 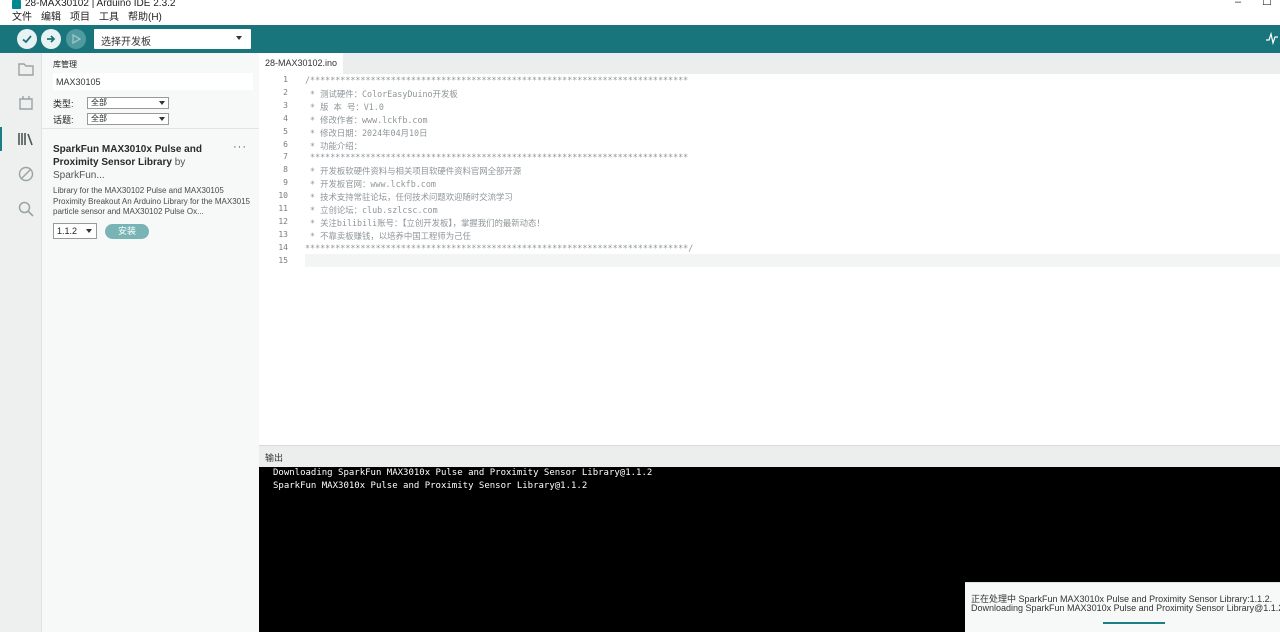 I want to click on menu-file: 文件, so click(x=22, y=18).